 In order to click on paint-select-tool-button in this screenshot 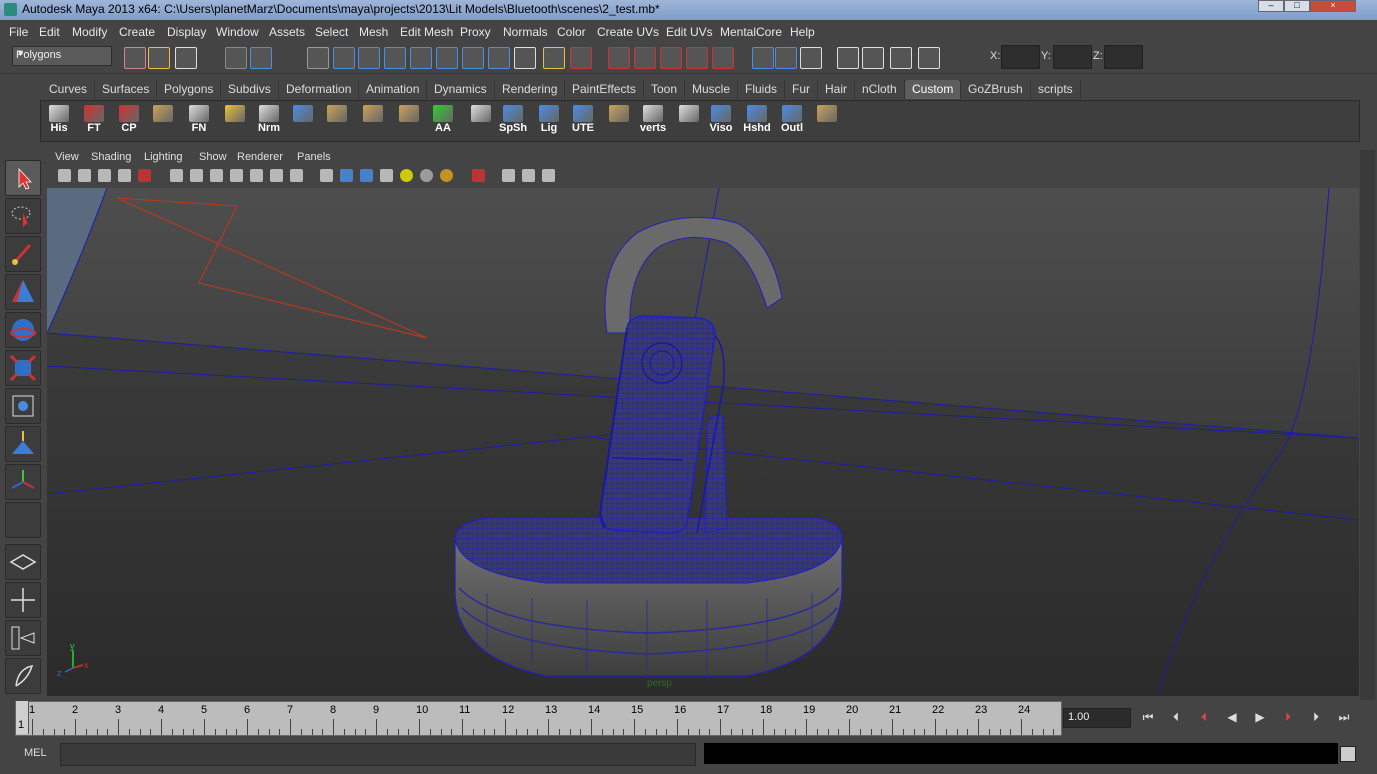, I will do `click(23, 254)`.